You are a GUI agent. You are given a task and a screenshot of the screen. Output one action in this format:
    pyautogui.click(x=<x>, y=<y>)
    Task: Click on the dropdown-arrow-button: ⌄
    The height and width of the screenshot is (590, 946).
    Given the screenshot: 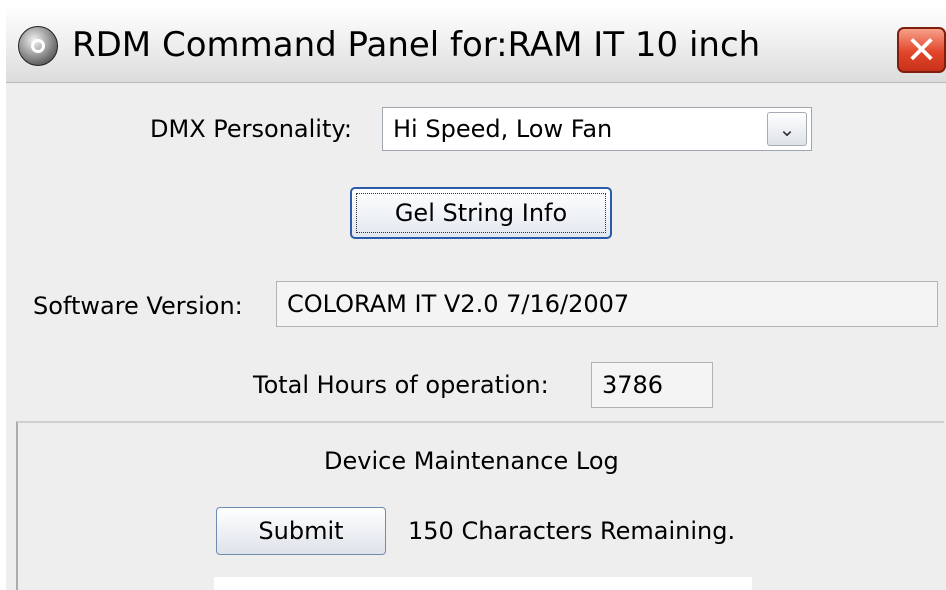 What is the action you would take?
    pyautogui.click(x=787, y=129)
    